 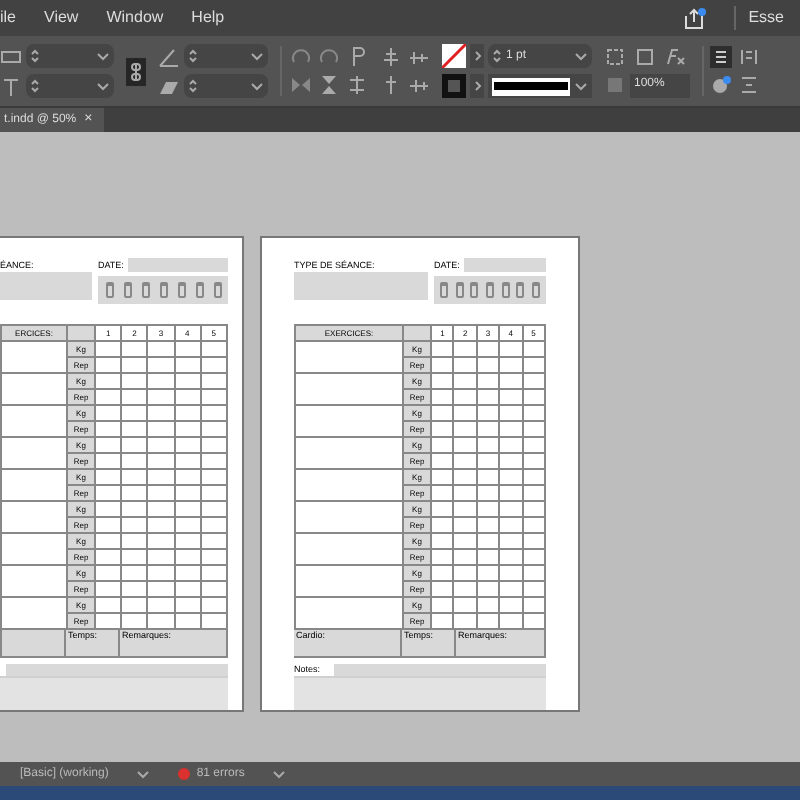 I want to click on angle-icon, so click(x=169, y=56).